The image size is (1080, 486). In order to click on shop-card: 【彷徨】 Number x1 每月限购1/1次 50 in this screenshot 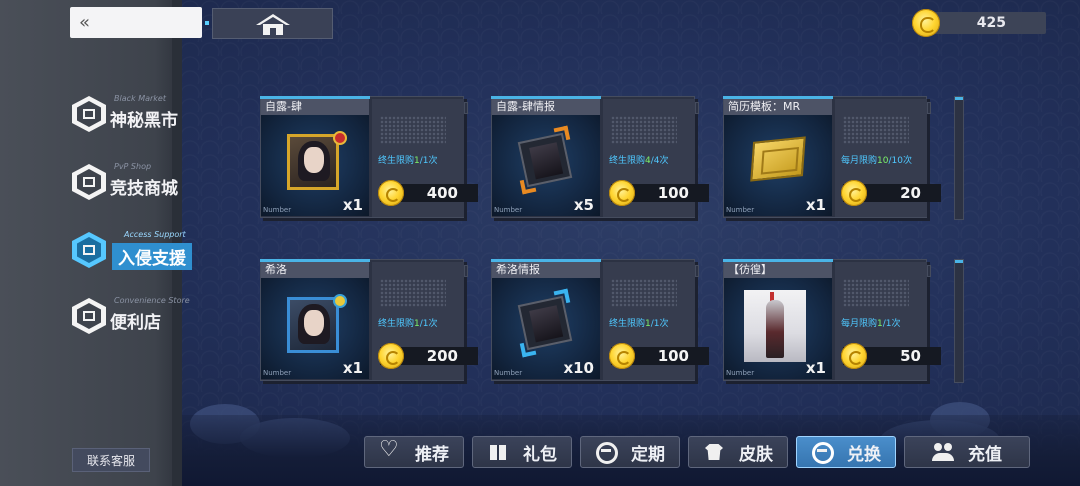, I will do `click(832, 321)`.